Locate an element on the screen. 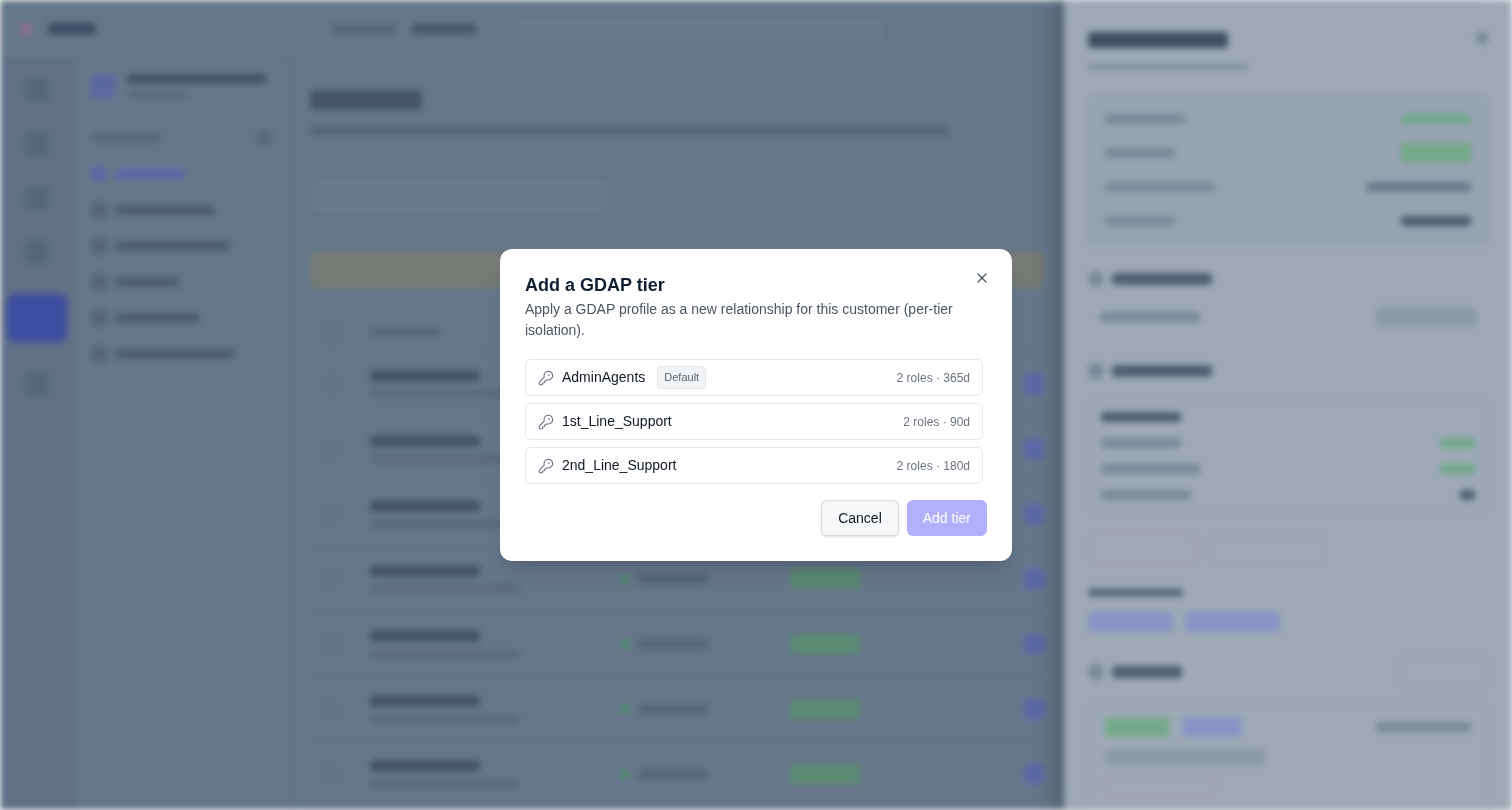  profile-name: AdminAgents is located at coordinates (604, 377).